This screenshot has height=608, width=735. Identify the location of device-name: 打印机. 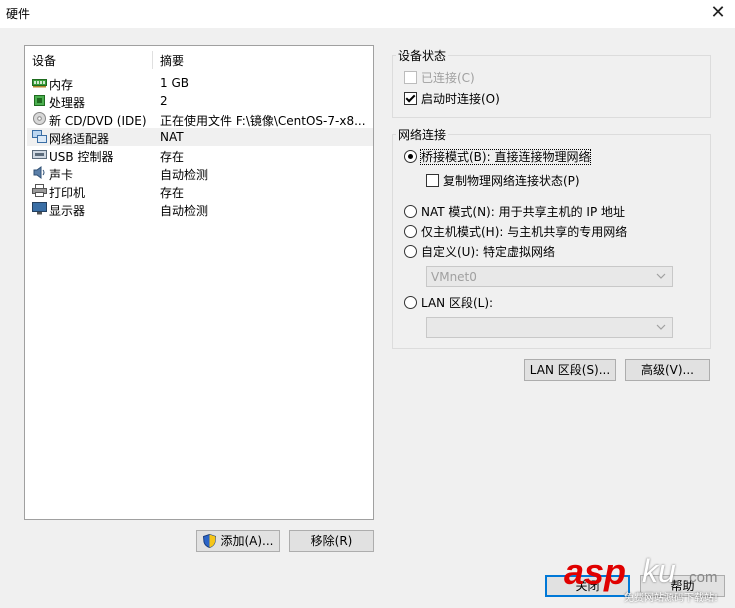
(67, 193).